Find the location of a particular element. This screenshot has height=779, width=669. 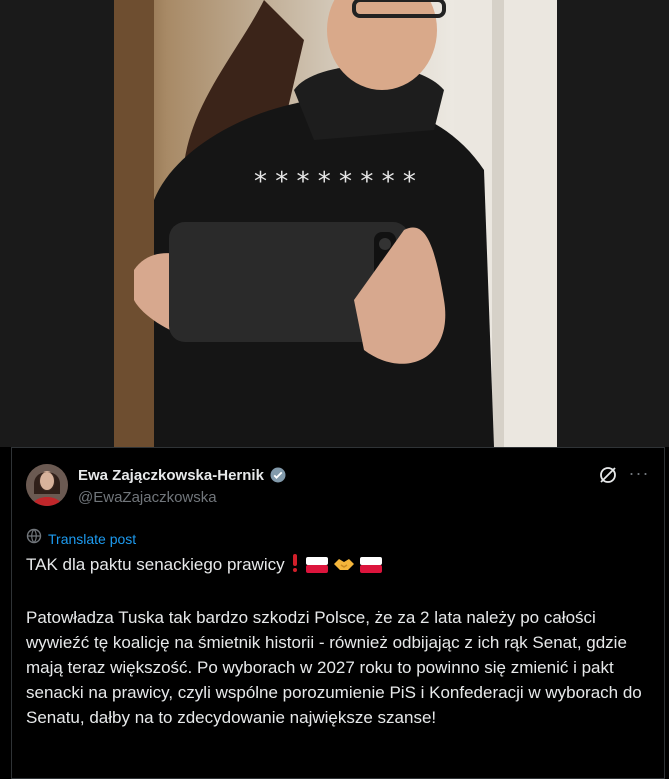

avatar is located at coordinates (47, 485).